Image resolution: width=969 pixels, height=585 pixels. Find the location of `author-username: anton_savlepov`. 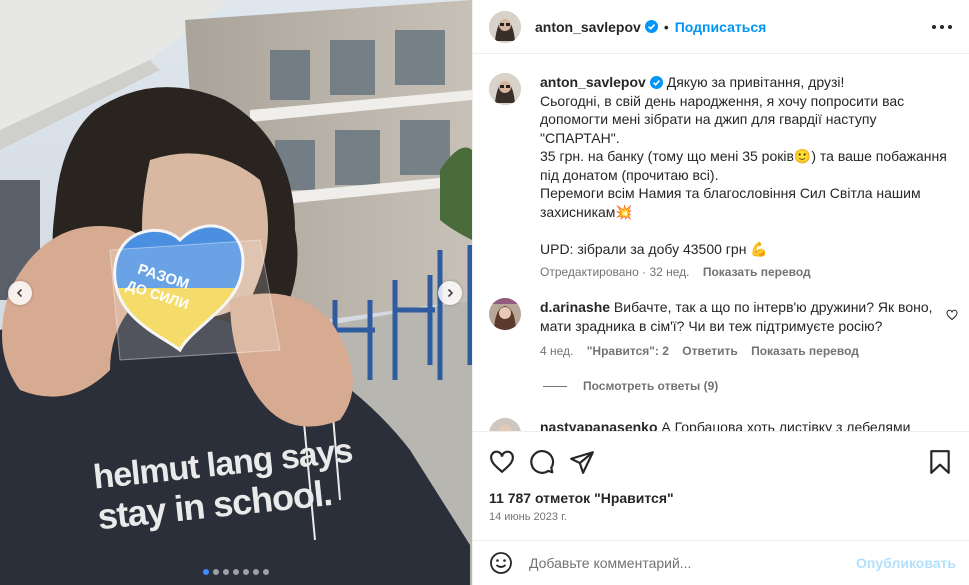

author-username: anton_savlepov is located at coordinates (588, 27).